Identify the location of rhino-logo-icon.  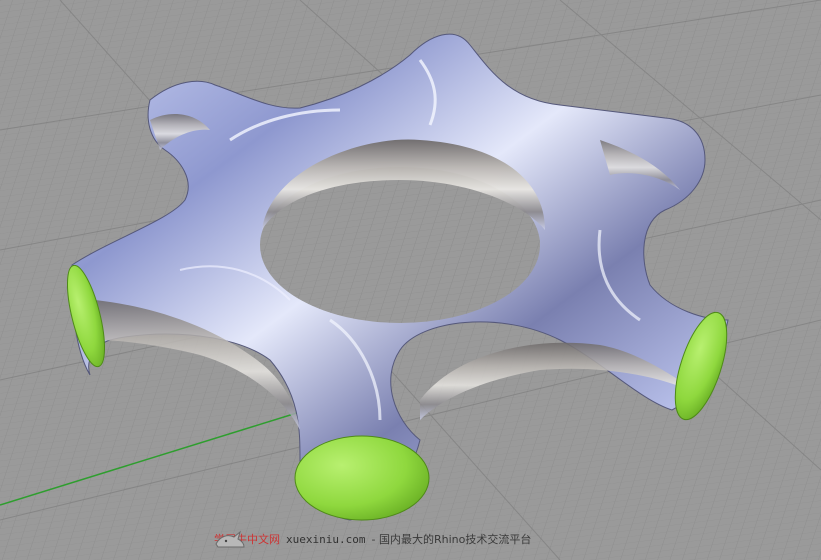
(230, 539).